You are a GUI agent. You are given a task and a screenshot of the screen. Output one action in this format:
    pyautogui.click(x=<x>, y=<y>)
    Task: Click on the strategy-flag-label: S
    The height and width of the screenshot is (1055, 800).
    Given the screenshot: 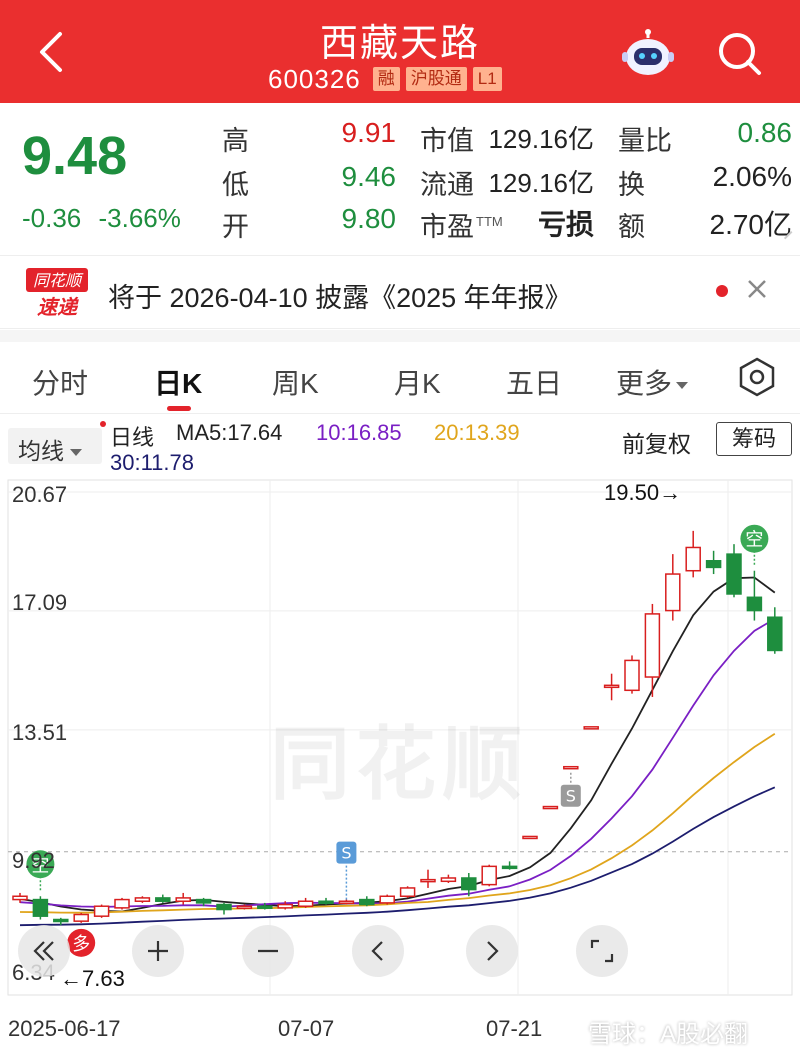 What is the action you would take?
    pyautogui.click(x=571, y=796)
    